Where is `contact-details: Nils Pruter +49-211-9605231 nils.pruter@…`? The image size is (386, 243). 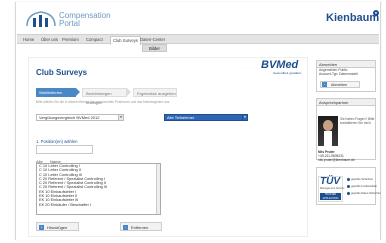 contact-details: Nils Pruter +49-211-9605231 nils.pruter@… is located at coordinates (336, 156).